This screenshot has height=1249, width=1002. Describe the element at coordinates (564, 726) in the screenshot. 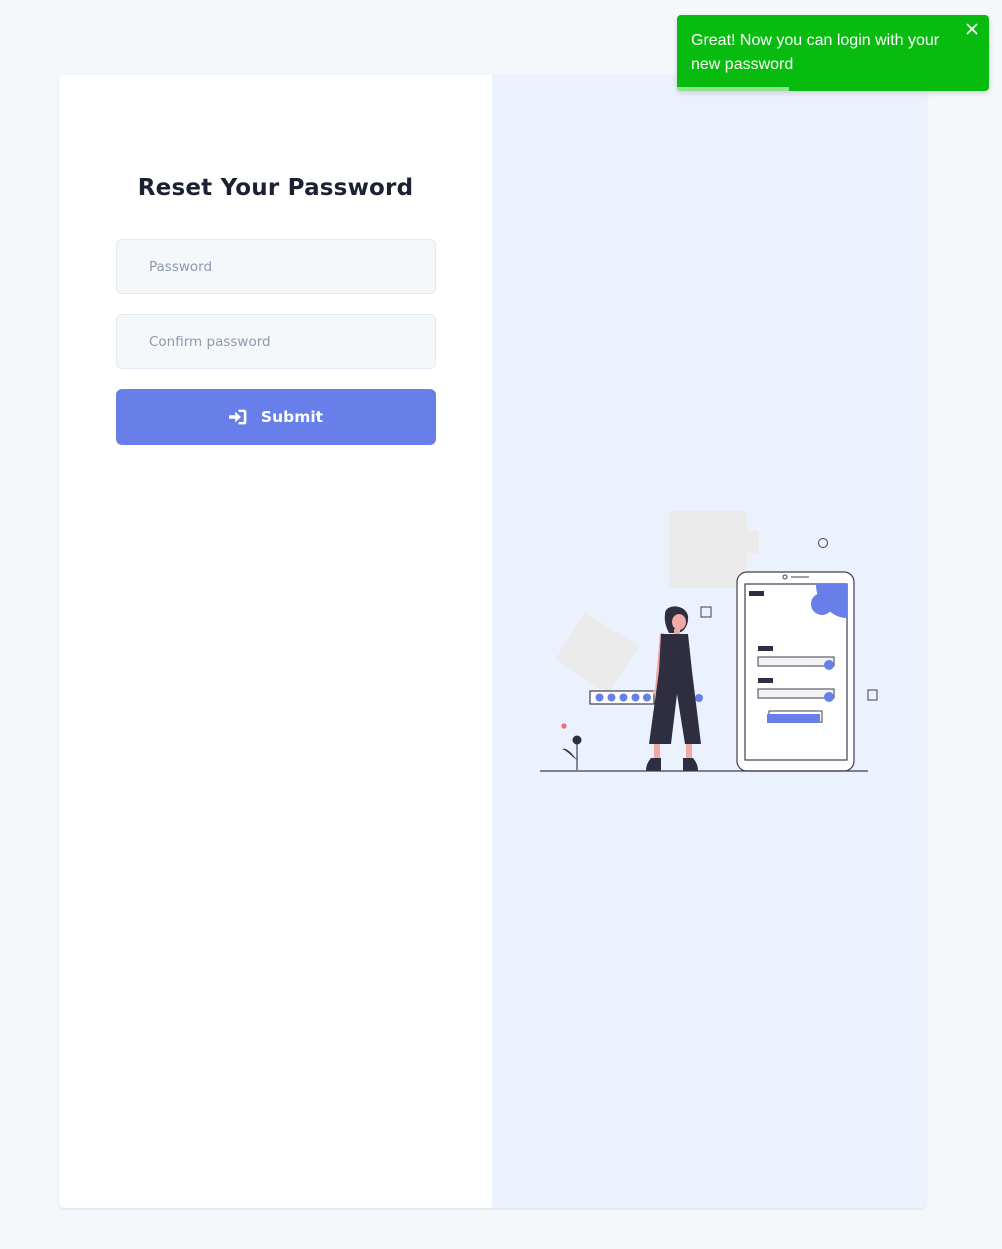

I see `decor-dot-pink` at that location.